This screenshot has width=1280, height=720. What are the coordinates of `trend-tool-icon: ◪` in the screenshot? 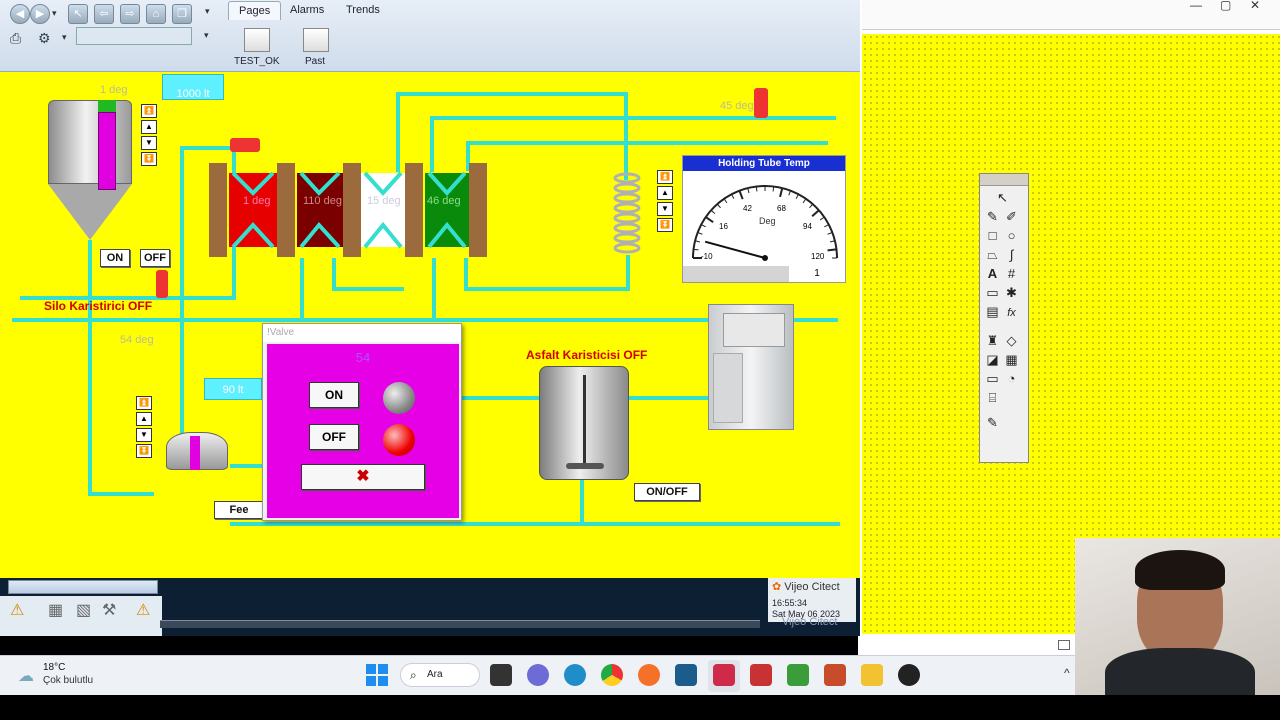 It's located at (992, 359).